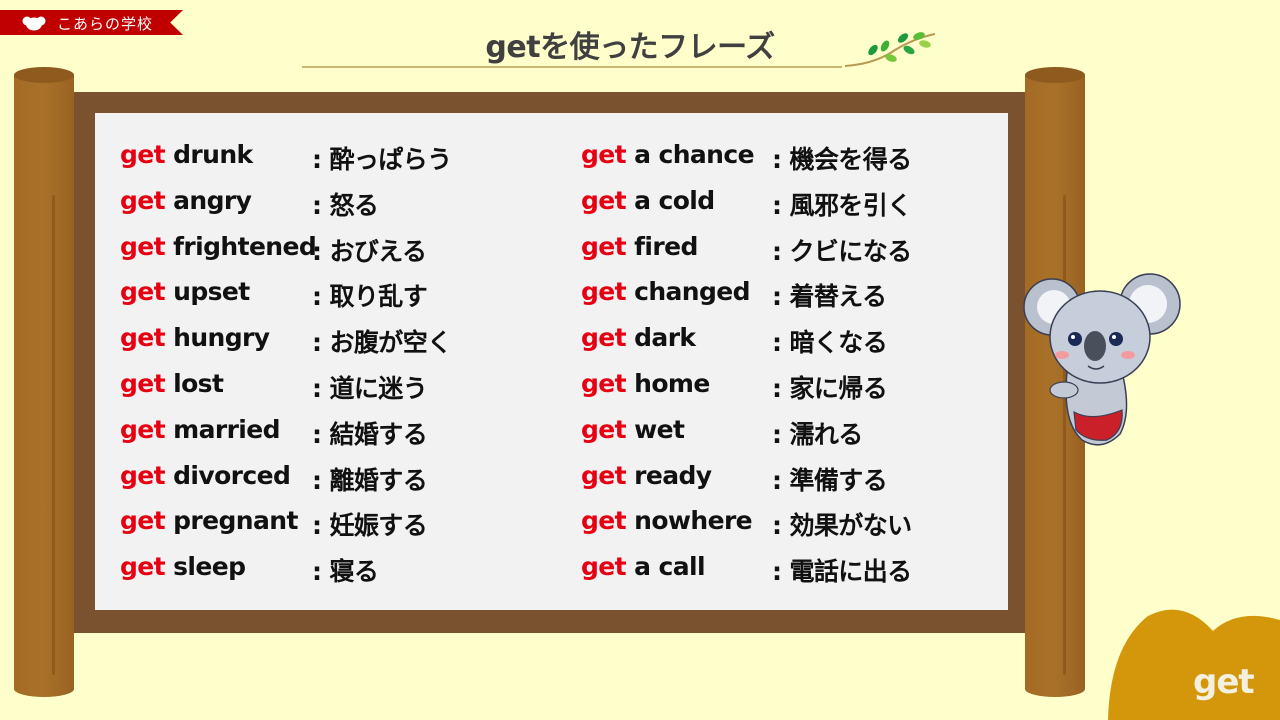  What do you see at coordinates (746, 575) in the screenshot?
I see `phrase-row: get a call : 電話に出る` at bounding box center [746, 575].